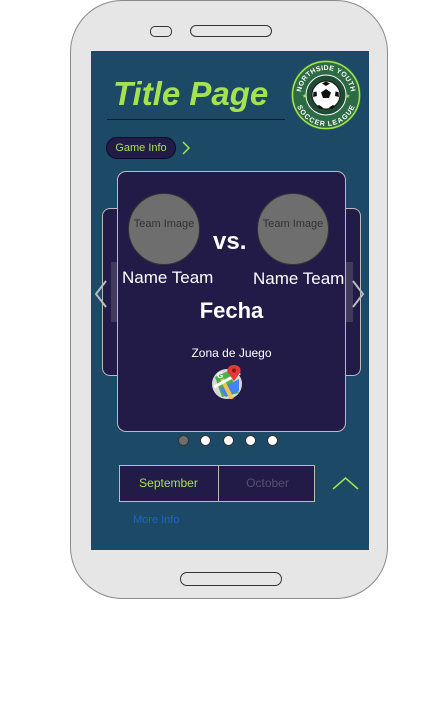  I want to click on svg-text: G, so click(220, 375).